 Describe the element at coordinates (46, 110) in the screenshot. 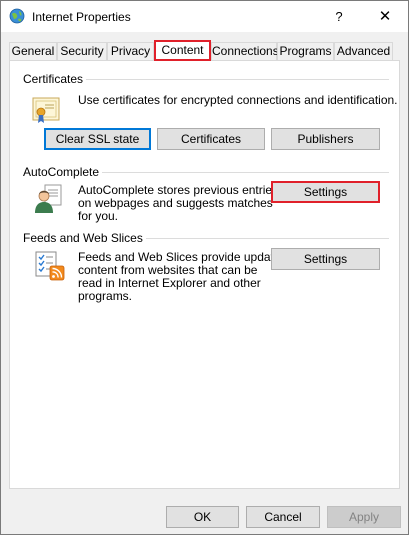

I see `certificate-icon` at that location.